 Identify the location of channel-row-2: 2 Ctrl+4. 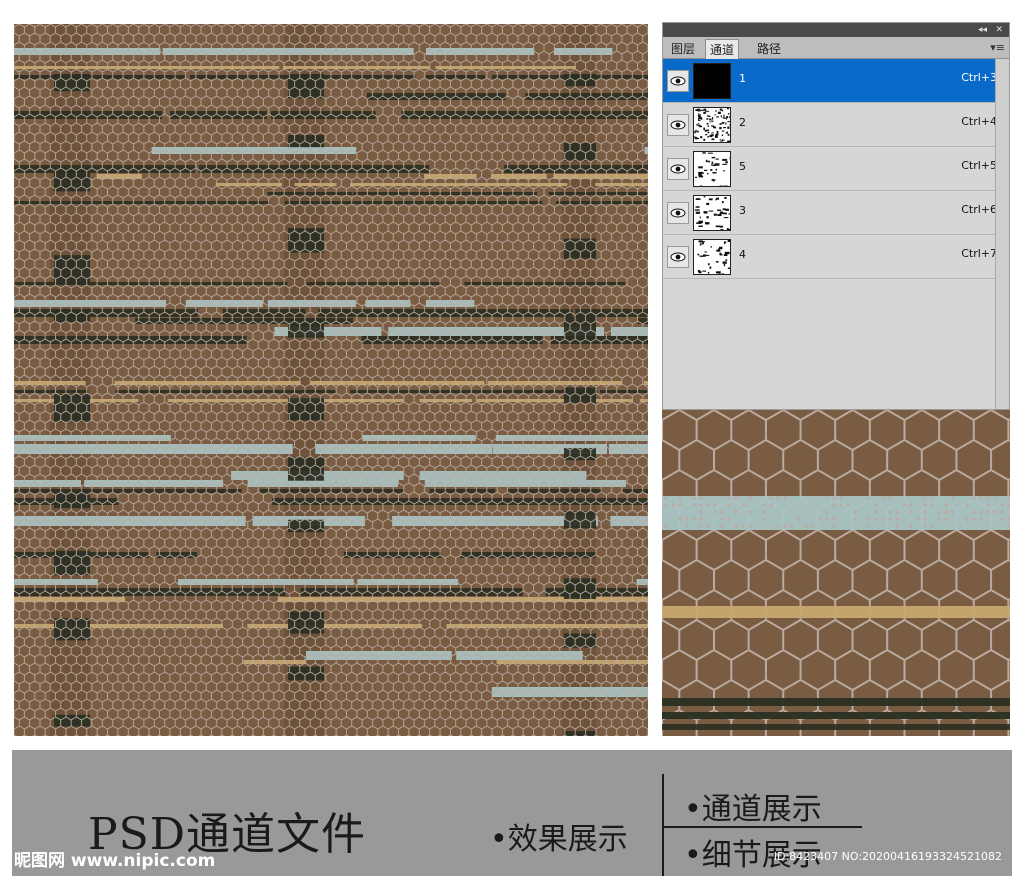
(836, 125).